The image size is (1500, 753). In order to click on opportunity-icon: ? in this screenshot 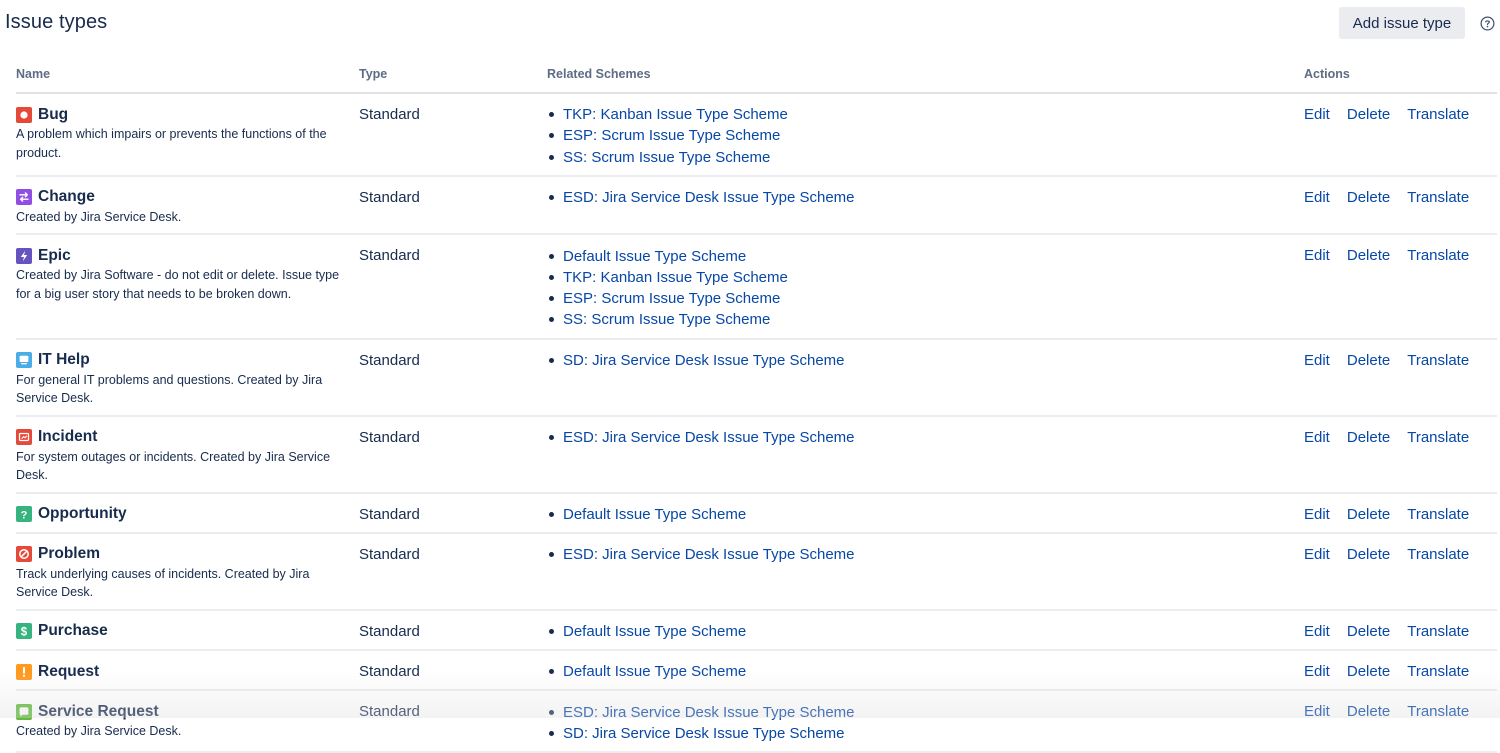, I will do `click(24, 514)`.